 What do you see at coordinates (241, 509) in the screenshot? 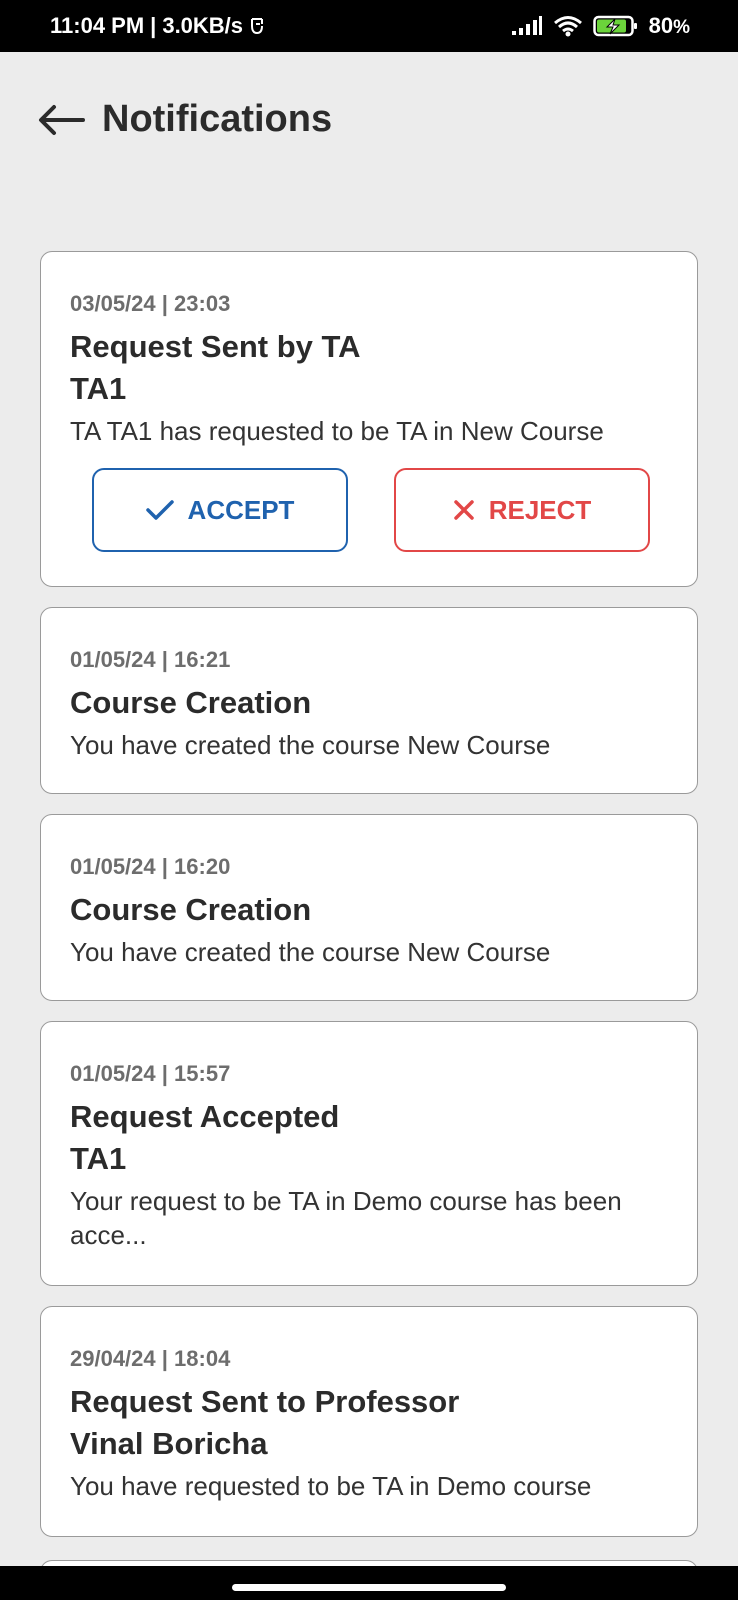
I see `accept-label: ACCEPT` at bounding box center [241, 509].